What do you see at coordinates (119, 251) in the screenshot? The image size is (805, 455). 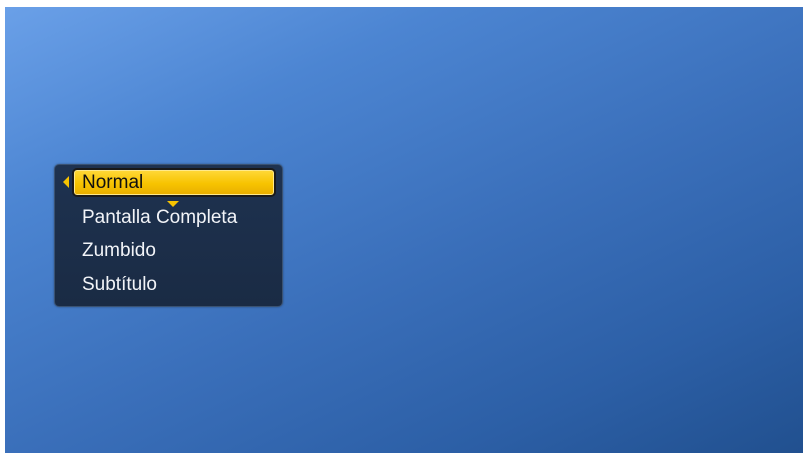 I see `menu-item-zumbido: Zumbido` at bounding box center [119, 251].